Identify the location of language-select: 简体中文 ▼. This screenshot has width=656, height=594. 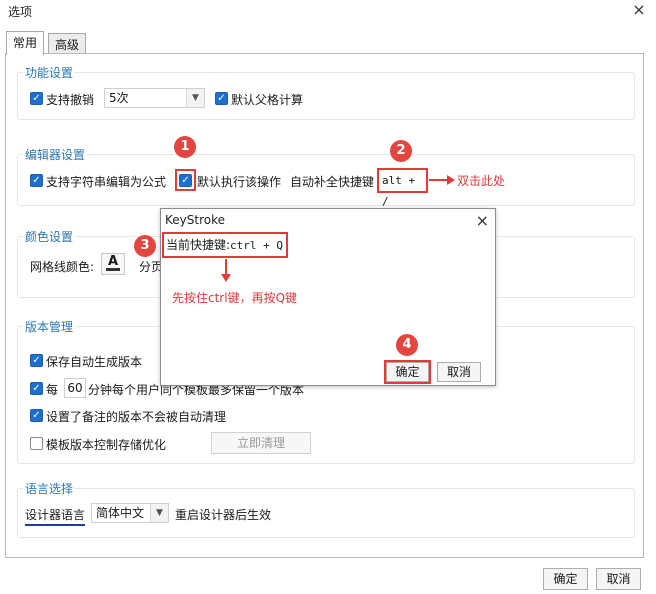
(130, 513).